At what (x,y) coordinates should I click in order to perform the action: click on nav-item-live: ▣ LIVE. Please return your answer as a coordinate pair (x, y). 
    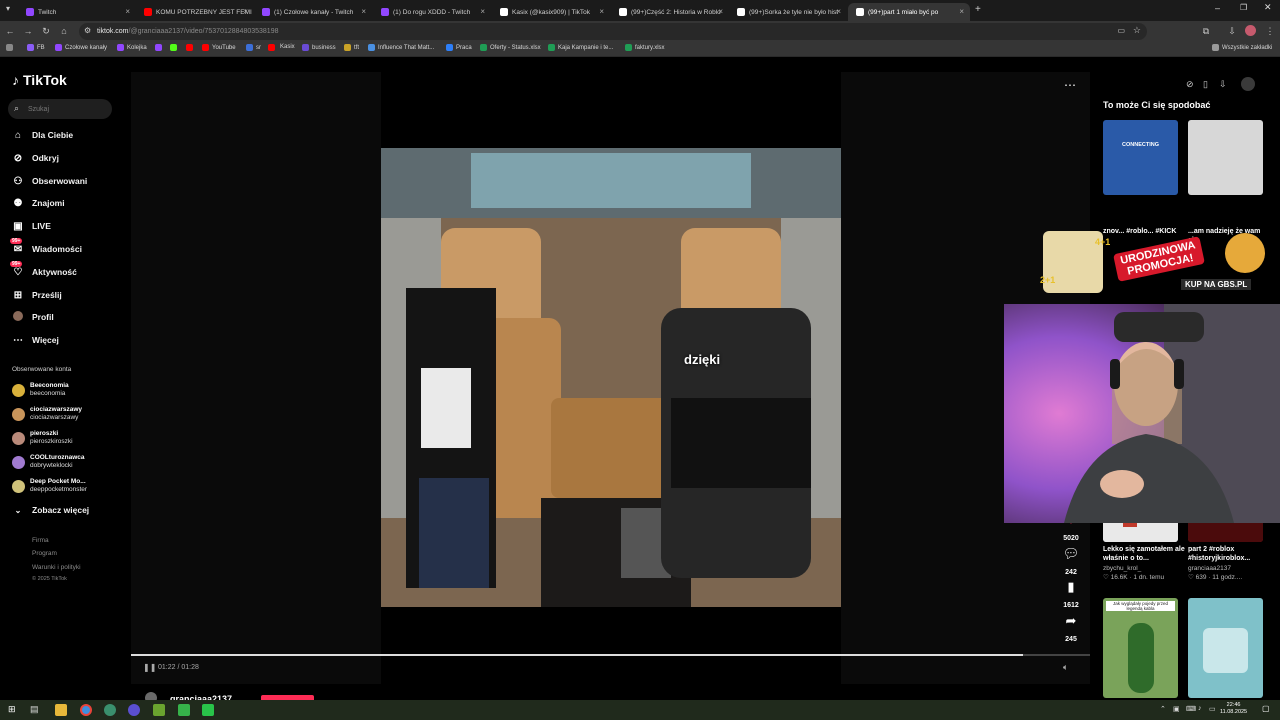
    Looking at the image, I should click on (31, 226).